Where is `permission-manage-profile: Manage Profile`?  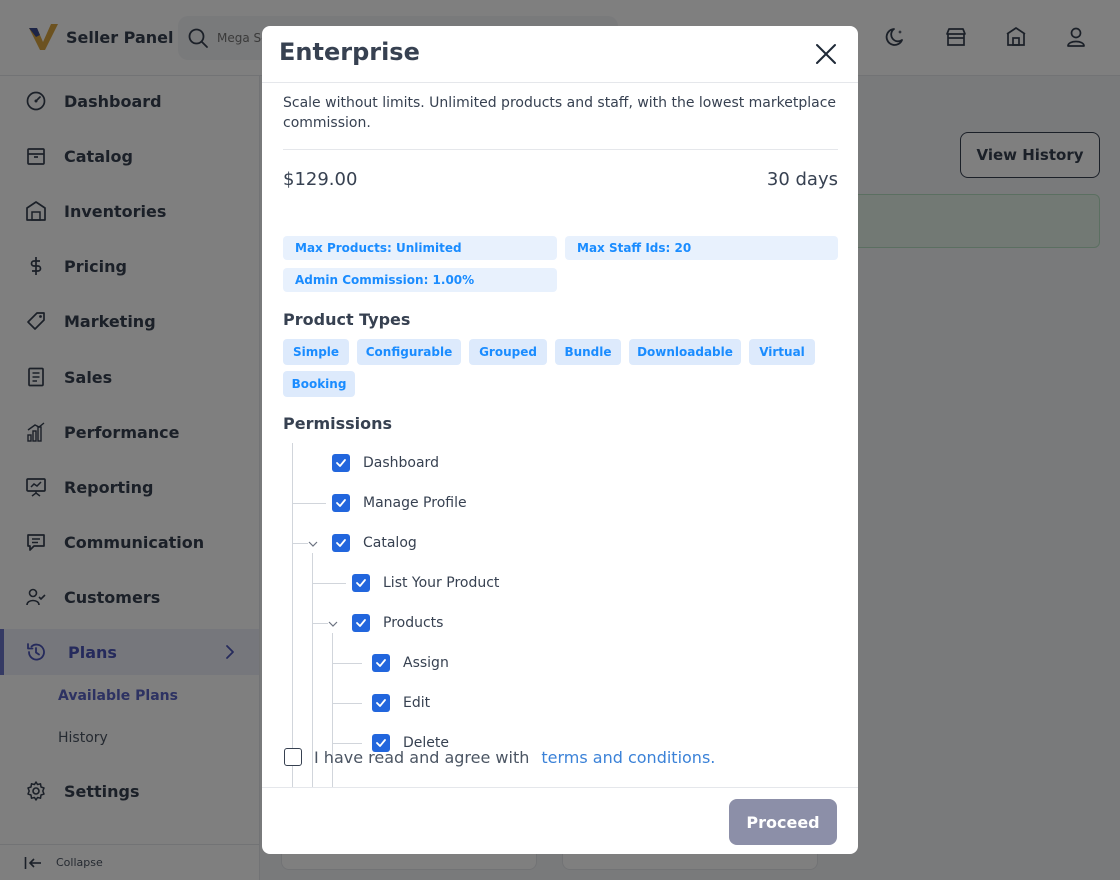 permission-manage-profile: Manage Profile is located at coordinates (399, 503).